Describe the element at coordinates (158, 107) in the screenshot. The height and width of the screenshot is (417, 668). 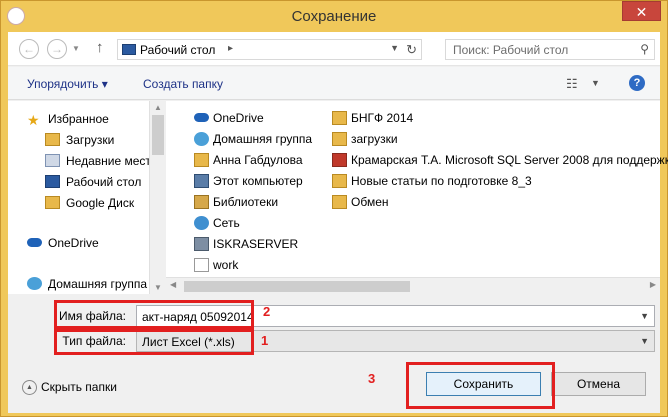
I see `scroll-up-icon: ▲` at that location.